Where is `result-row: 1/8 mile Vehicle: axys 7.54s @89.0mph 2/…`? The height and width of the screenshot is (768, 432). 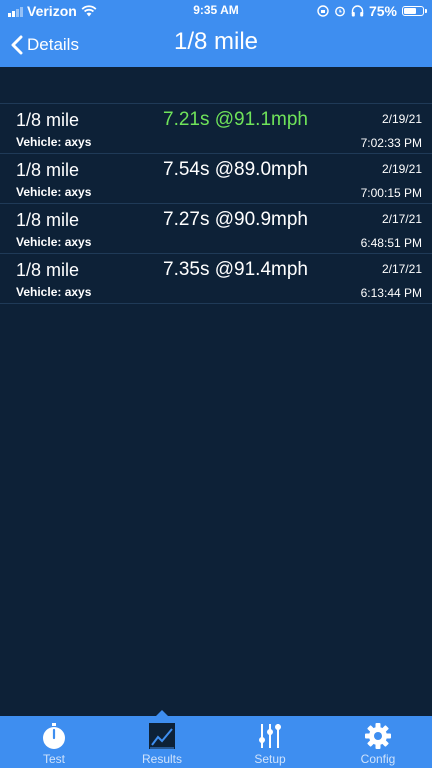 result-row: 1/8 mile Vehicle: axys 7.54s @89.0mph 2/… is located at coordinates (216, 178).